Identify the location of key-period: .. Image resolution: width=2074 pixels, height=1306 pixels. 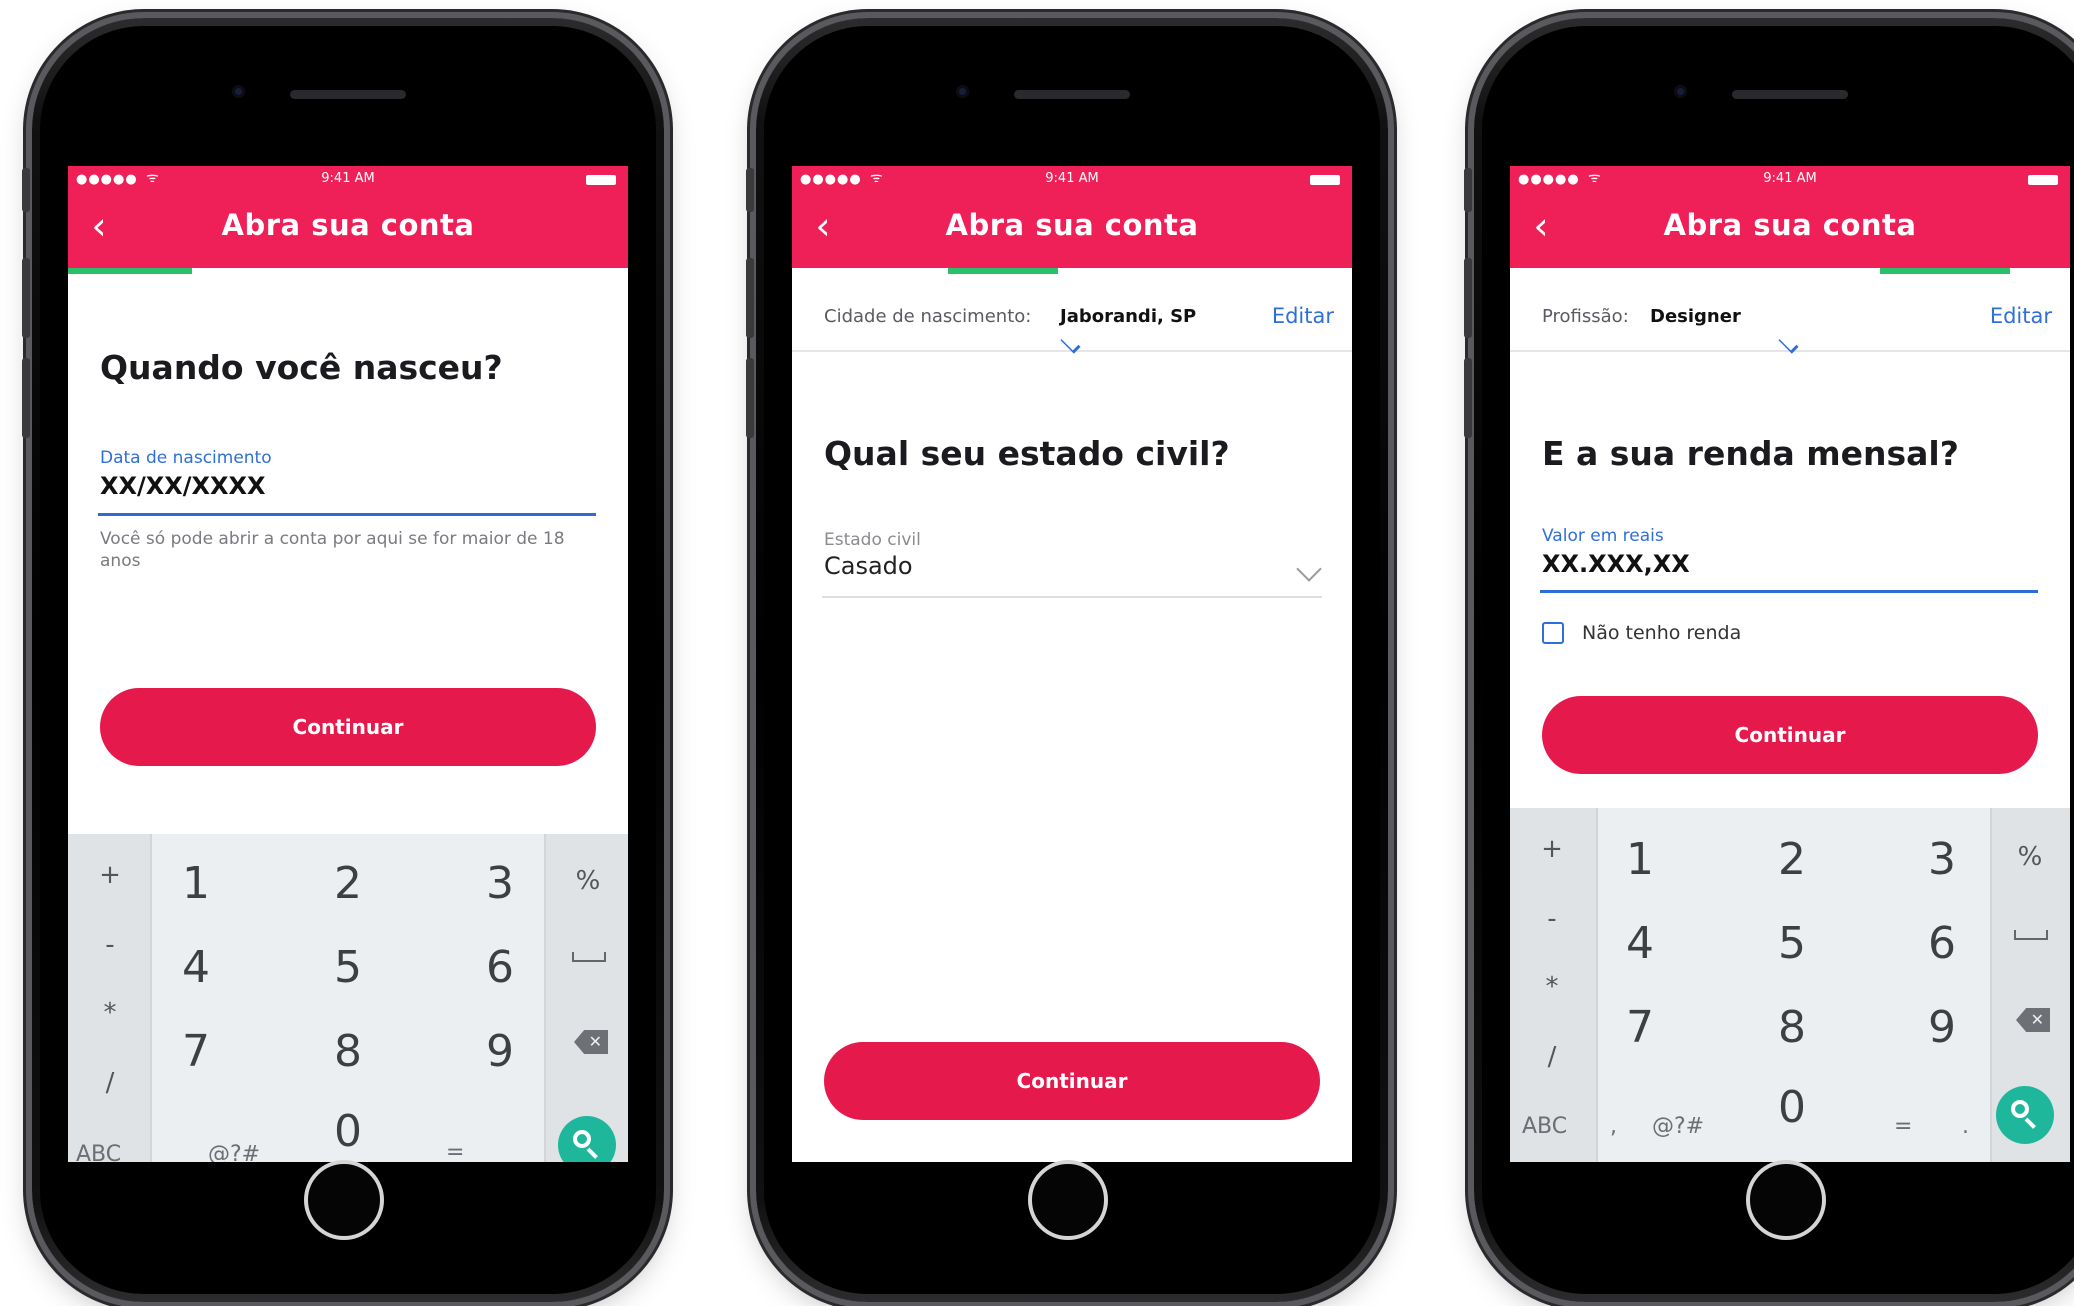
(1965, 1126).